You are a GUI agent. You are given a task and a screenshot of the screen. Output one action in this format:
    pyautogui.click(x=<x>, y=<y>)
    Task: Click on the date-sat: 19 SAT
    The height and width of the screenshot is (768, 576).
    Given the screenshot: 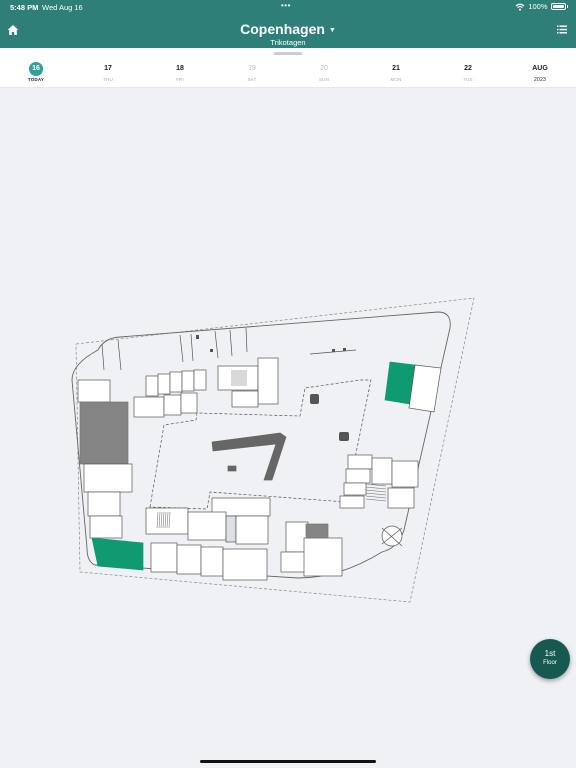 What is the action you would take?
    pyautogui.click(x=252, y=72)
    